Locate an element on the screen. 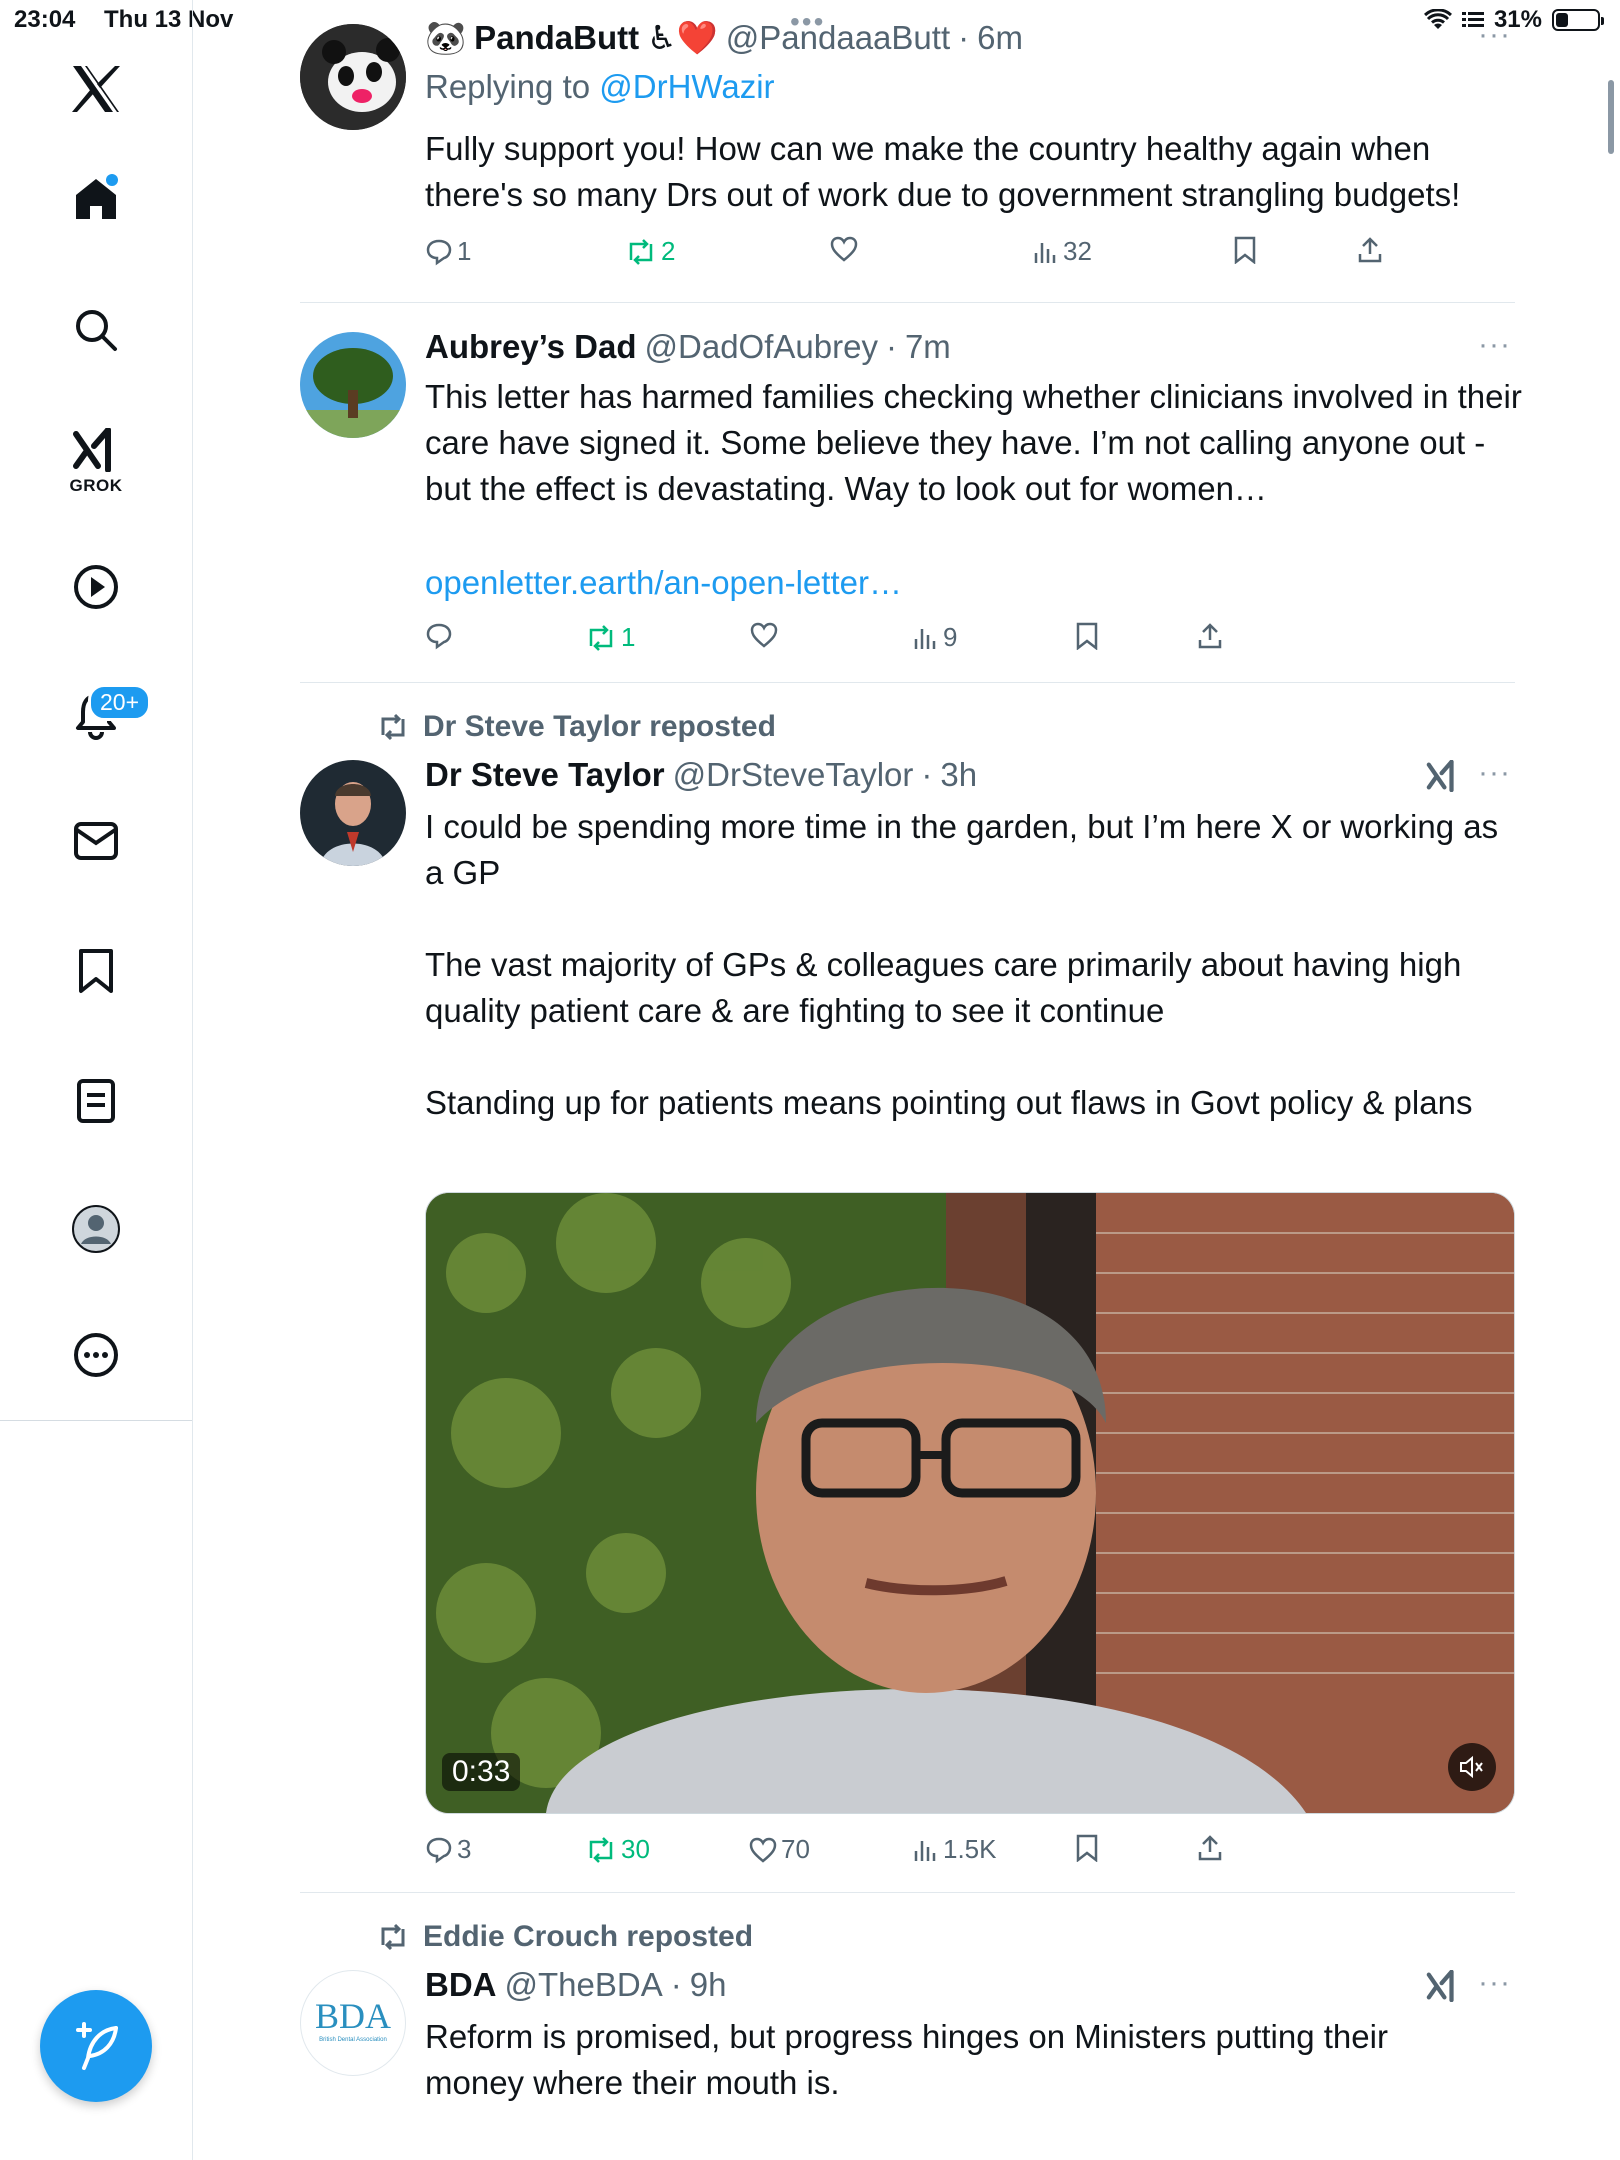 This screenshot has width=1620, height=2160. views-button: 32 is located at coordinates (1062, 251).